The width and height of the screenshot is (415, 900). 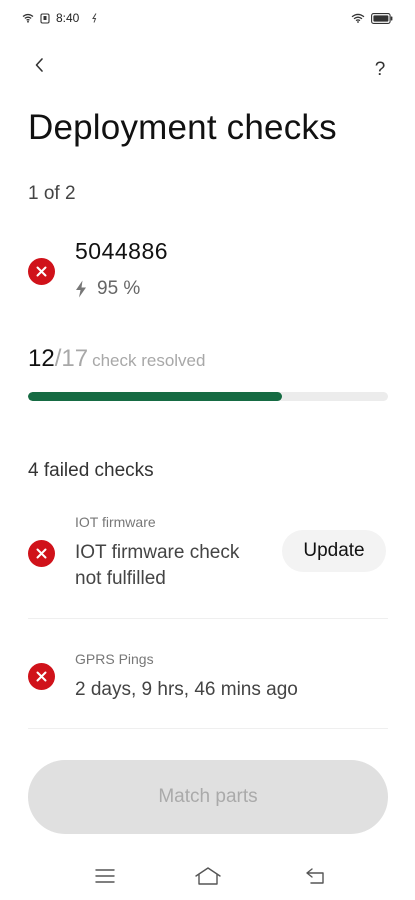 What do you see at coordinates (115, 522) in the screenshot?
I see `check-category: IOT firmware` at bounding box center [115, 522].